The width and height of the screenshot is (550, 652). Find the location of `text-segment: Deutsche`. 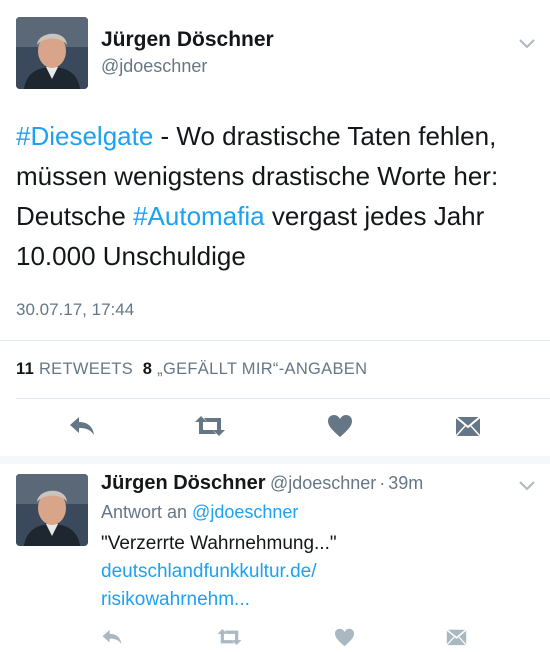

text-segment: Deutsche is located at coordinates (75, 216).